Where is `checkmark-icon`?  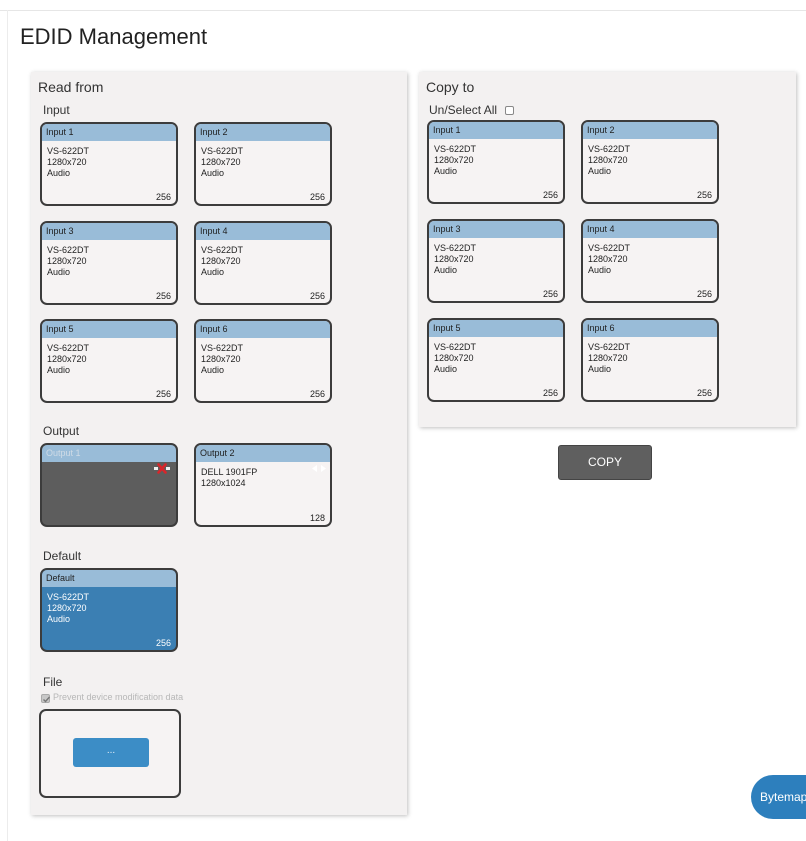
checkmark-icon is located at coordinates (47, 699).